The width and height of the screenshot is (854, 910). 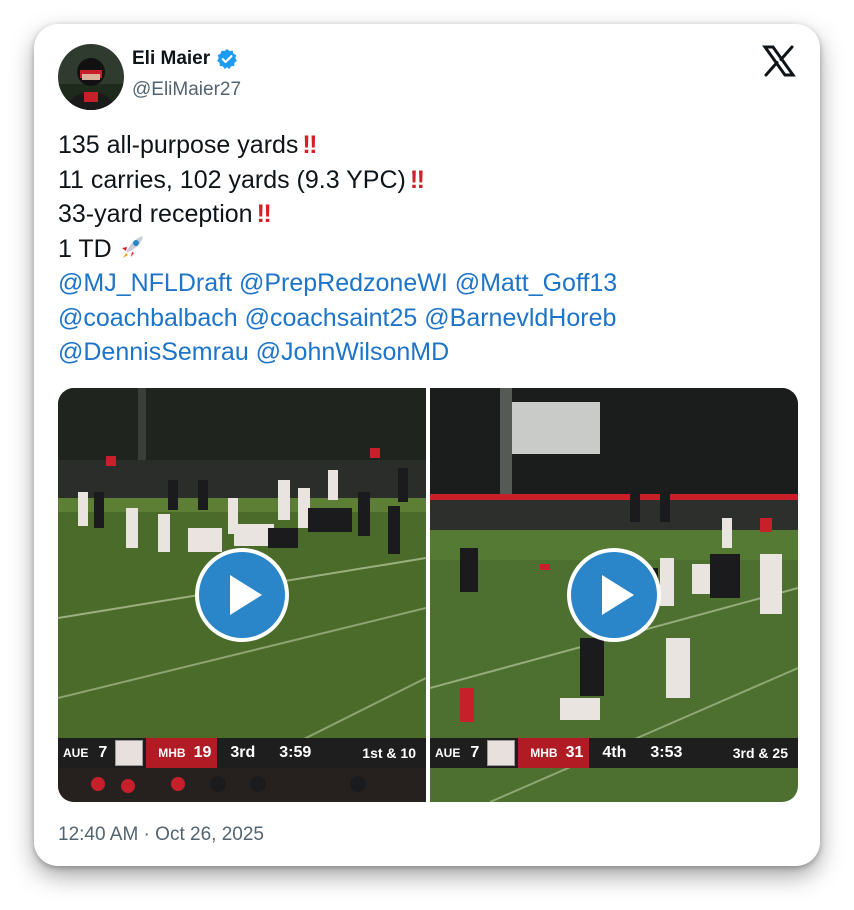 I want to click on home-team-score: 31, so click(x=574, y=752).